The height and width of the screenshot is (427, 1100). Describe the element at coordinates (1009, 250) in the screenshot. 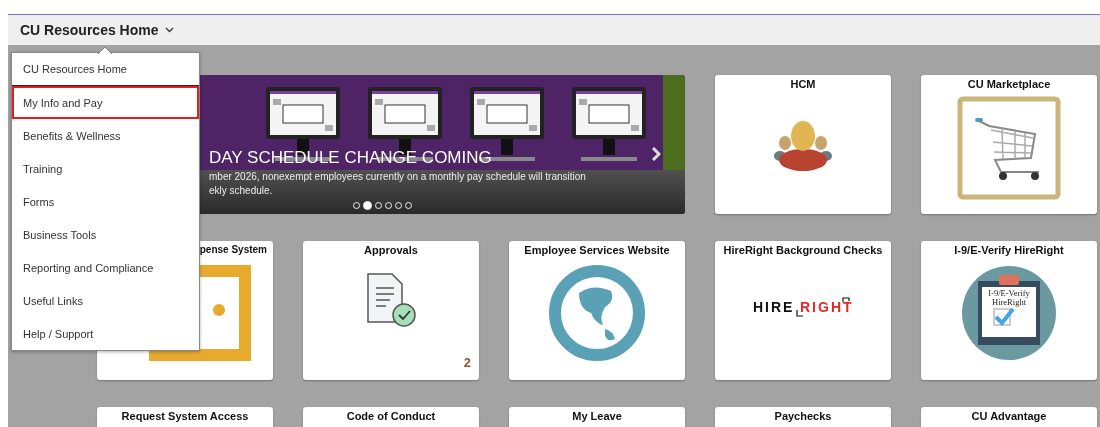

I see `tile-title: I-9/E-Verify HireRight` at that location.